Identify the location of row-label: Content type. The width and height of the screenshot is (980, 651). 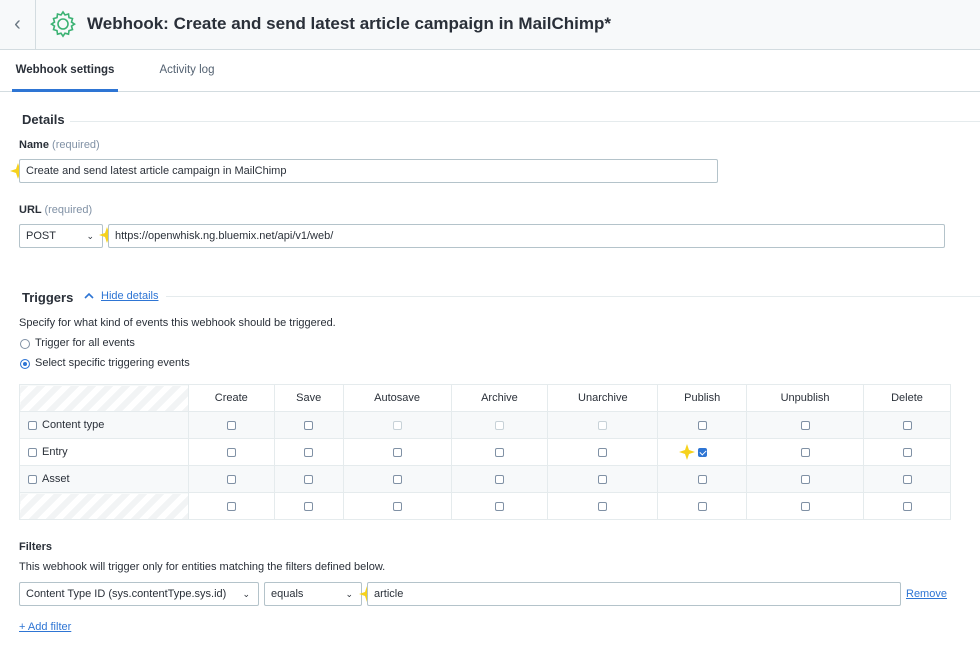
(104, 425).